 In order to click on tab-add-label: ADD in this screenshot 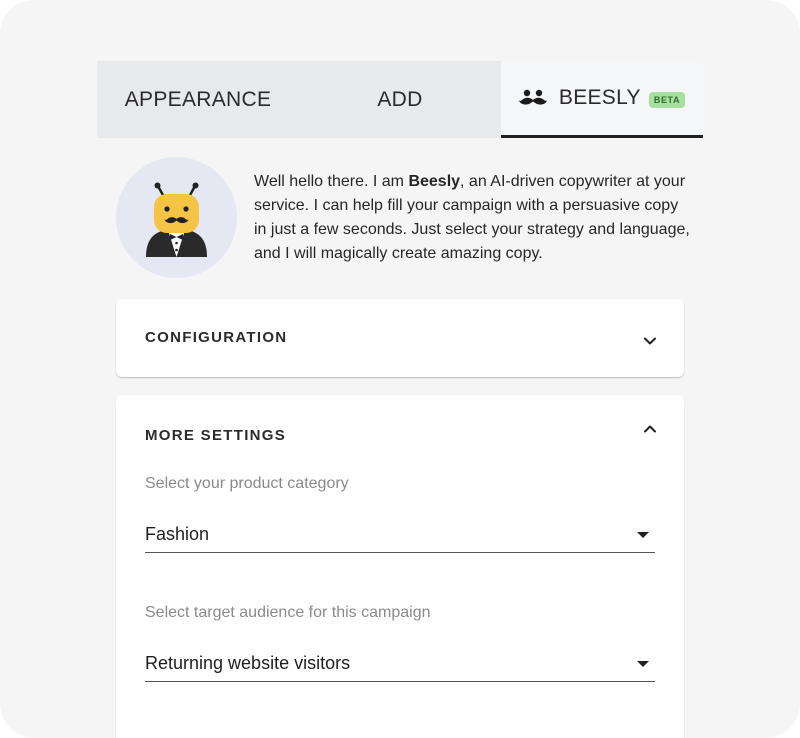, I will do `click(400, 99)`.